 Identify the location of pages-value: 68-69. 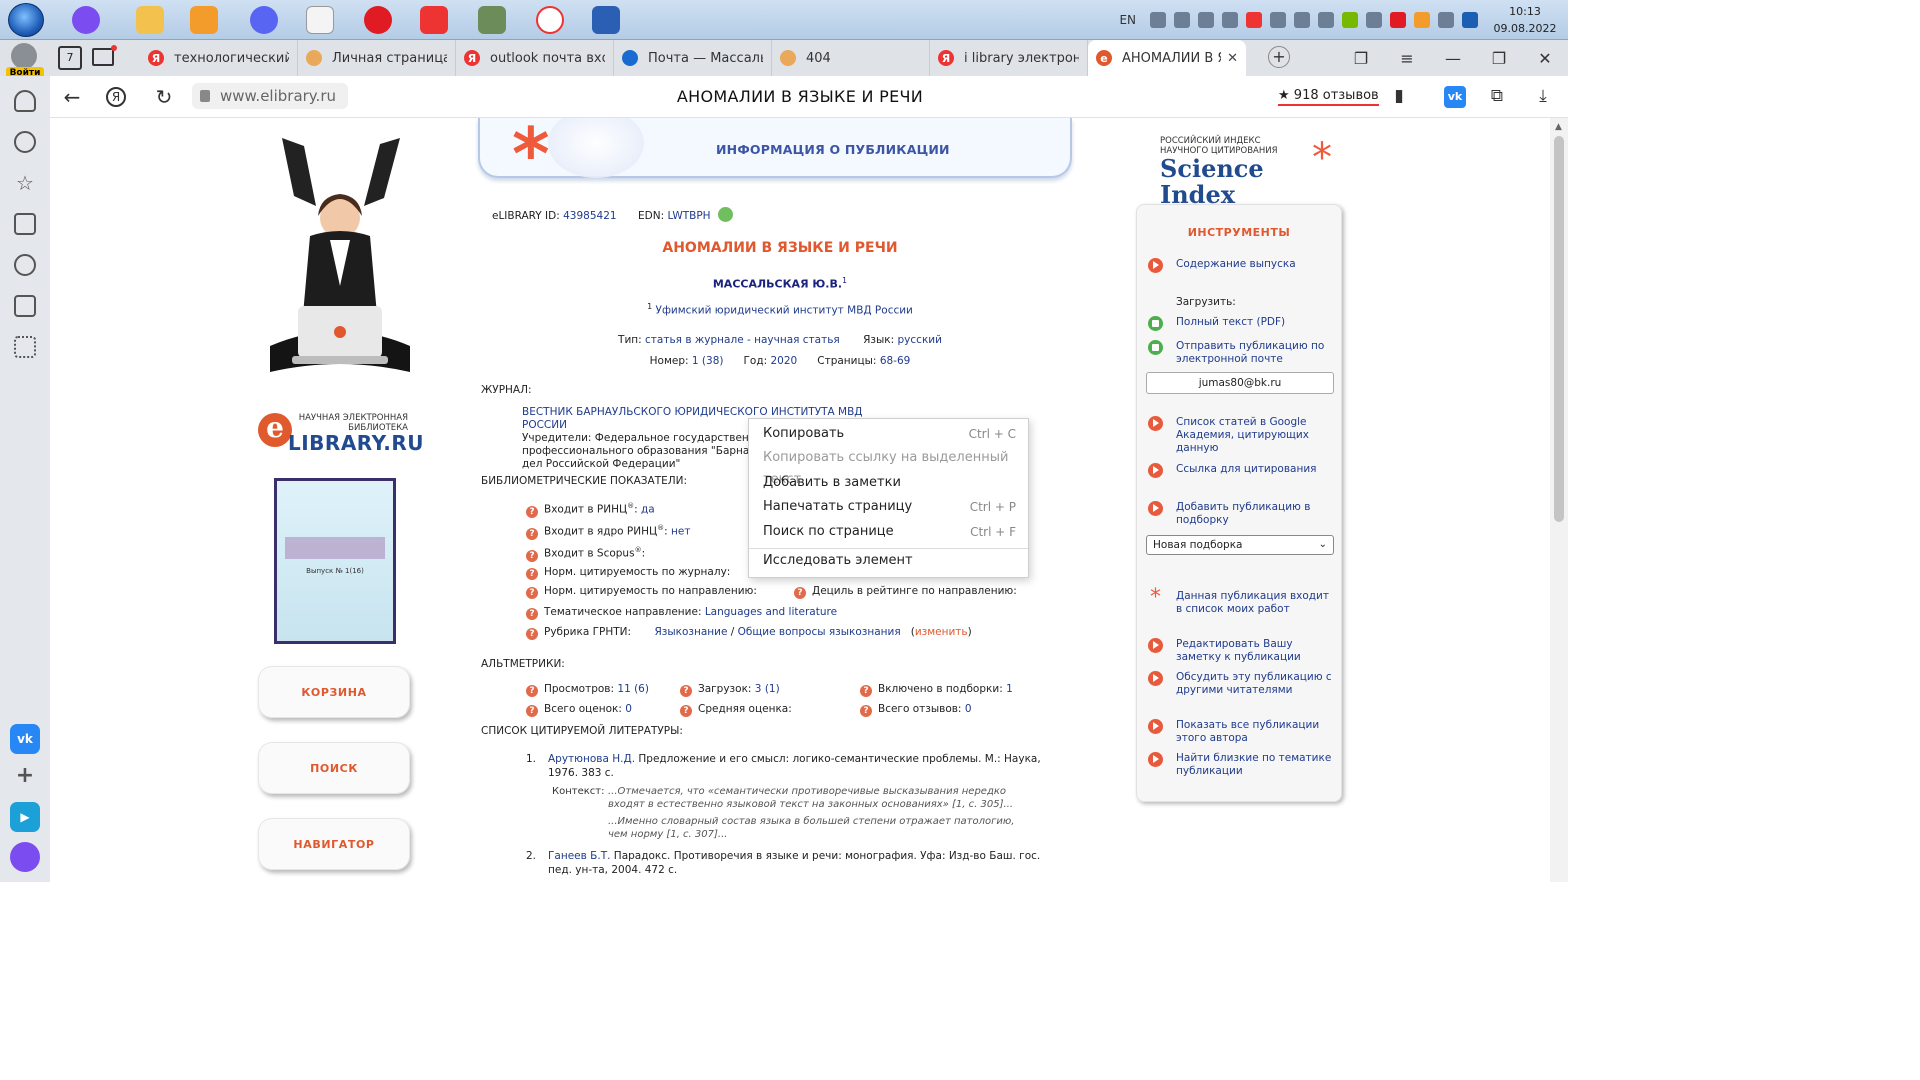
(895, 361).